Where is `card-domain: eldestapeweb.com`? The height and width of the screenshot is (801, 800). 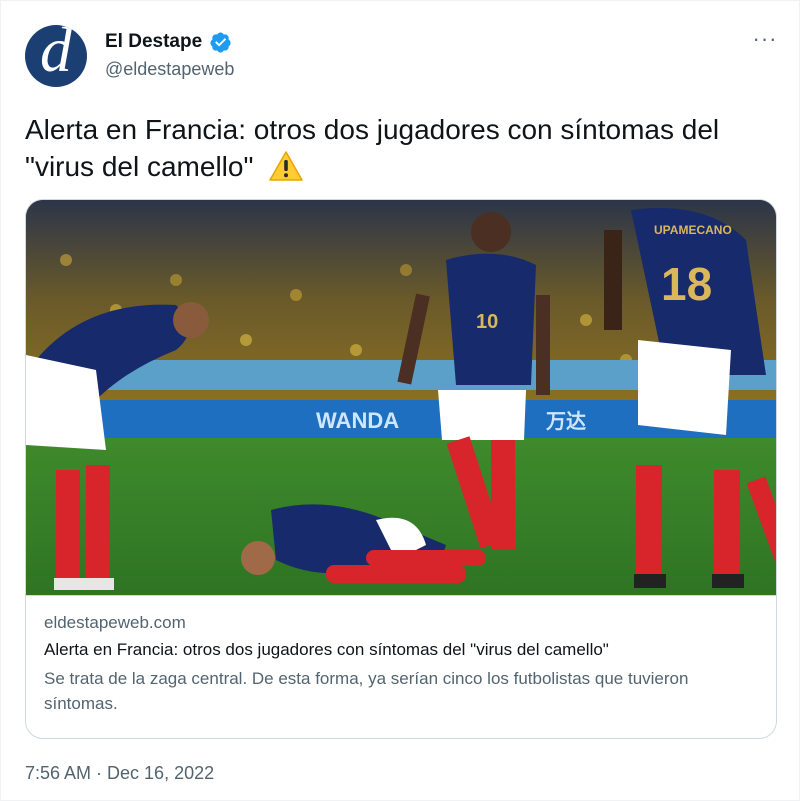
card-domain: eldestapeweb.com is located at coordinates (115, 622).